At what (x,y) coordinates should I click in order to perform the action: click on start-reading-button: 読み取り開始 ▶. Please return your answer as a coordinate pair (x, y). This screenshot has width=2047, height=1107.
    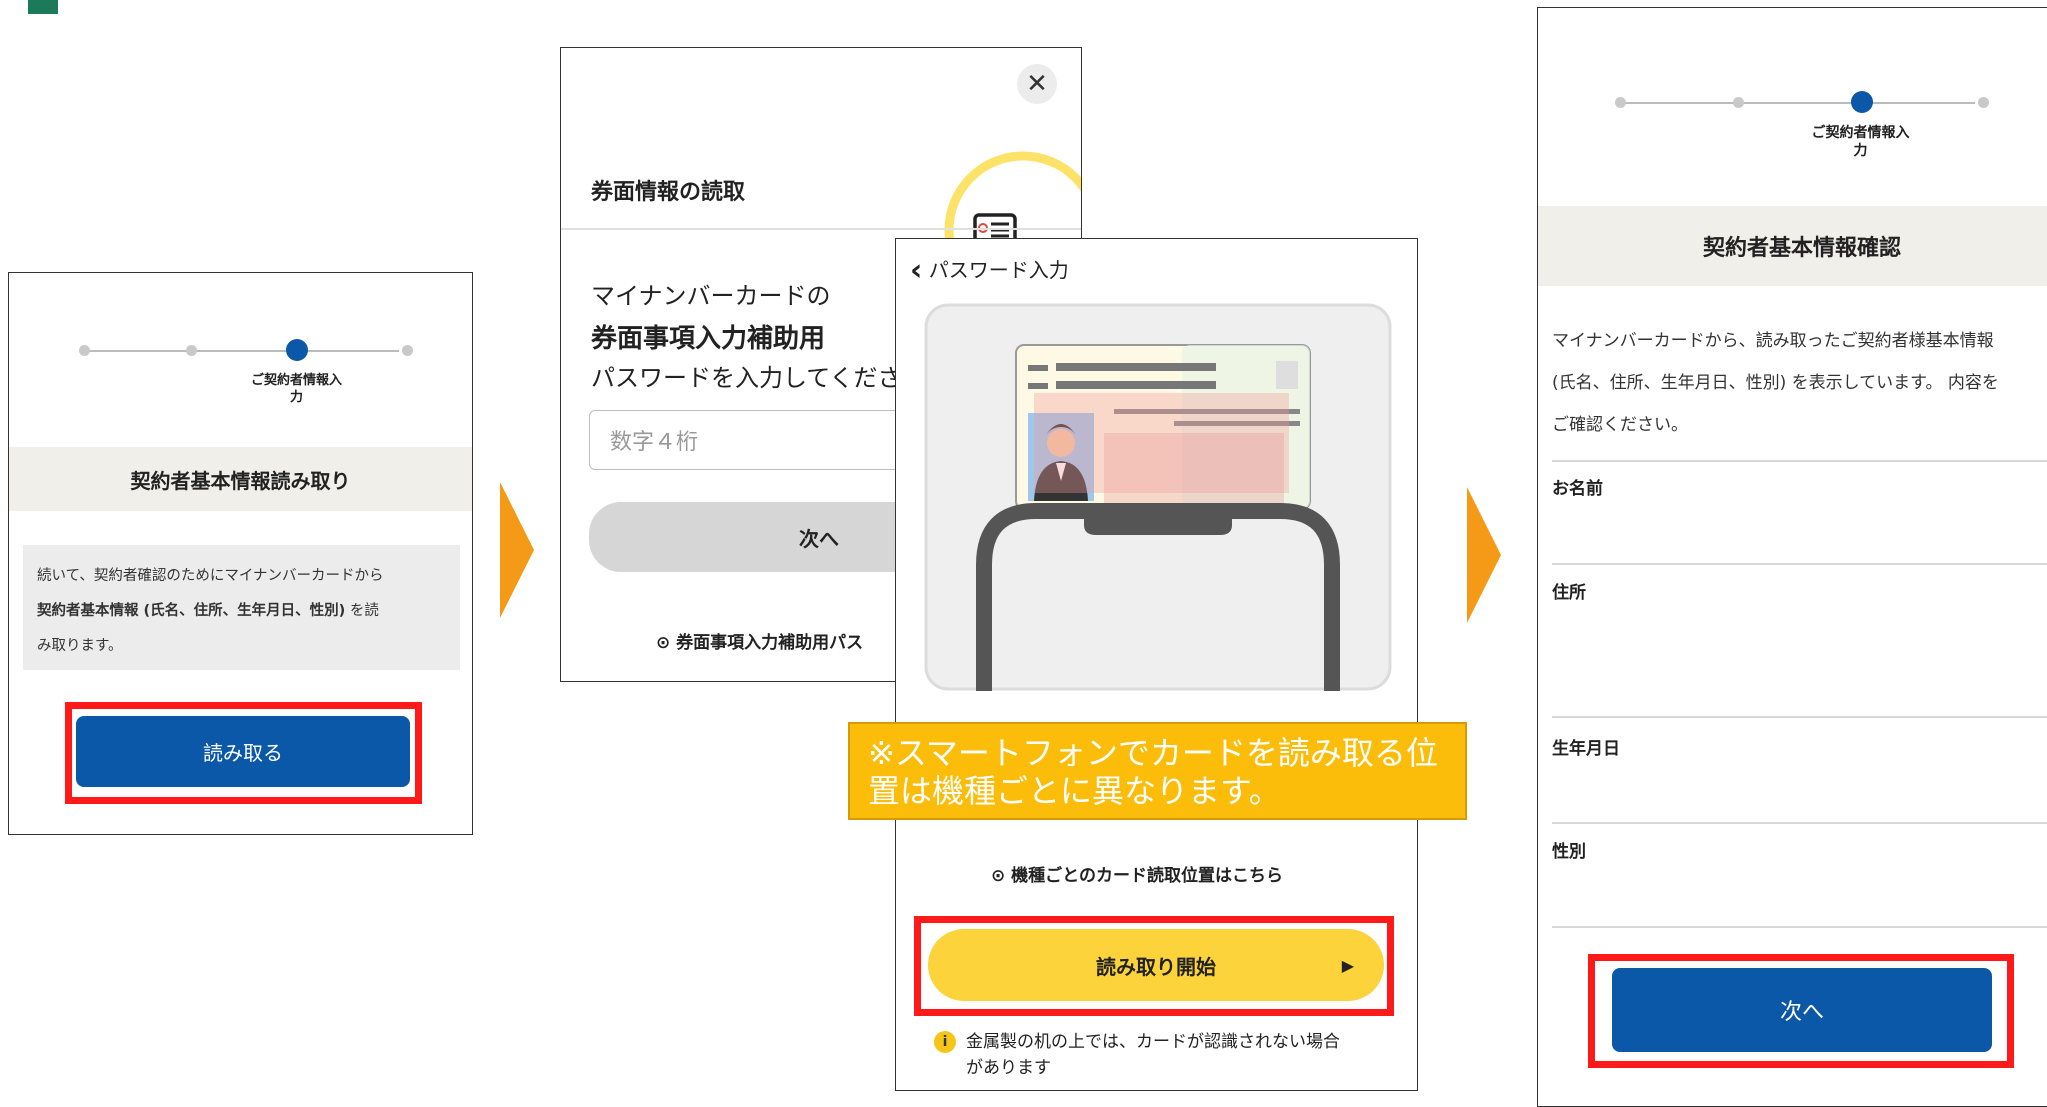
    Looking at the image, I should click on (1156, 965).